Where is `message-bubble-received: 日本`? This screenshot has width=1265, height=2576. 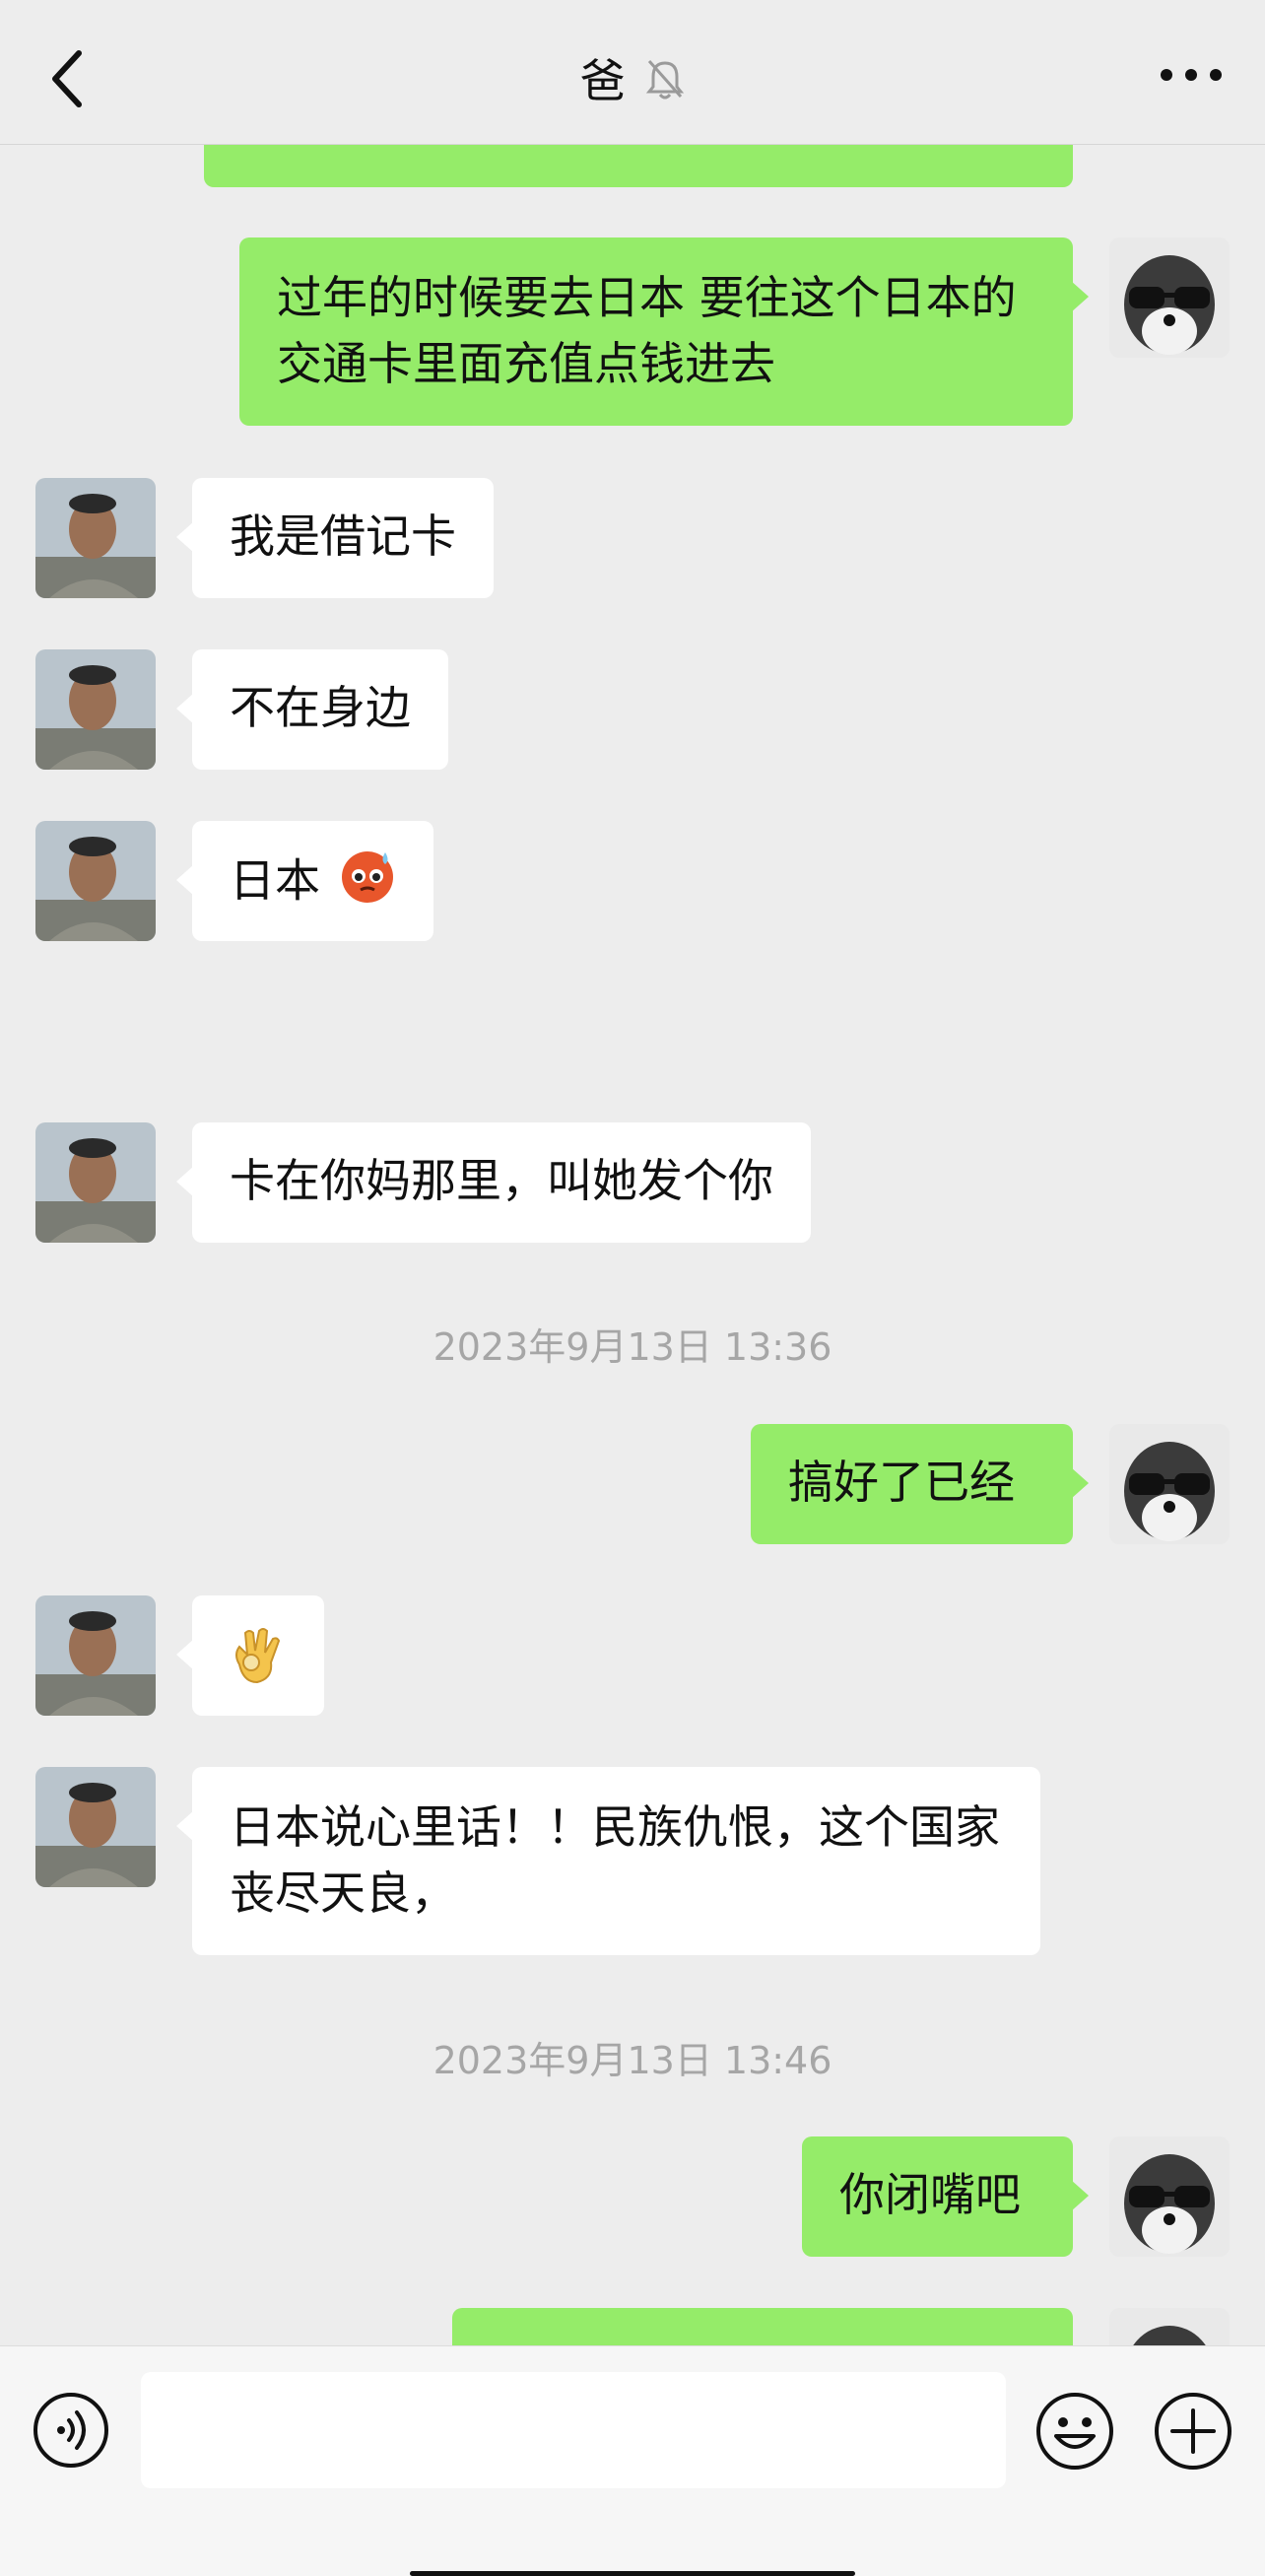 message-bubble-received: 日本 is located at coordinates (304, 881).